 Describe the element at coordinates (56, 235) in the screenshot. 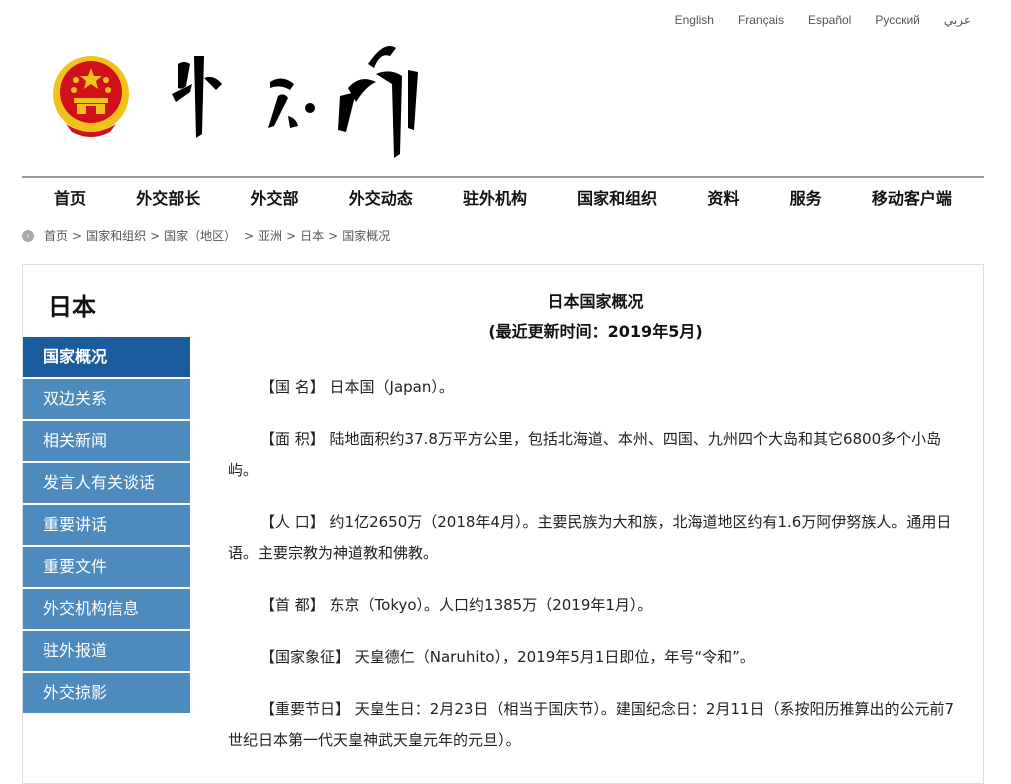

I see `breadcrumb-home: 首页` at that location.